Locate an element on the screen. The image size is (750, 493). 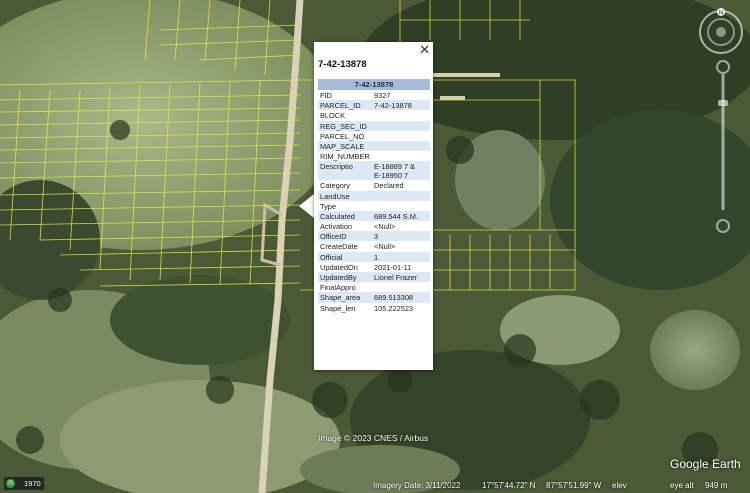
google-earth-logo: Google Earth is located at coordinates (705, 464).